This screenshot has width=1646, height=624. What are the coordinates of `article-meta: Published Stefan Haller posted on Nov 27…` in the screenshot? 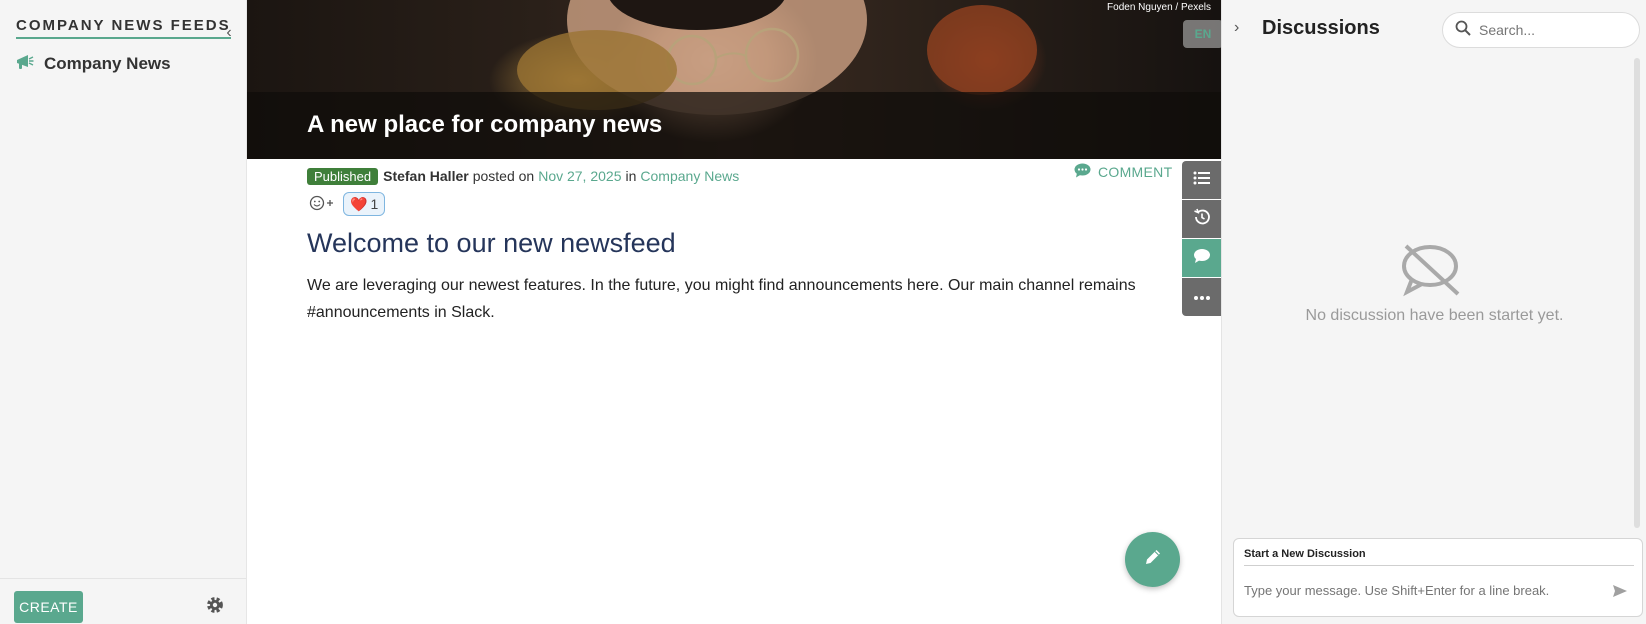 It's located at (525, 176).